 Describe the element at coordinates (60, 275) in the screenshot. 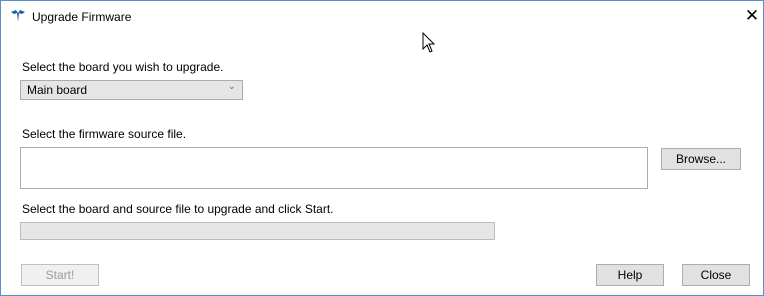

I see `start-button: Start!` at that location.